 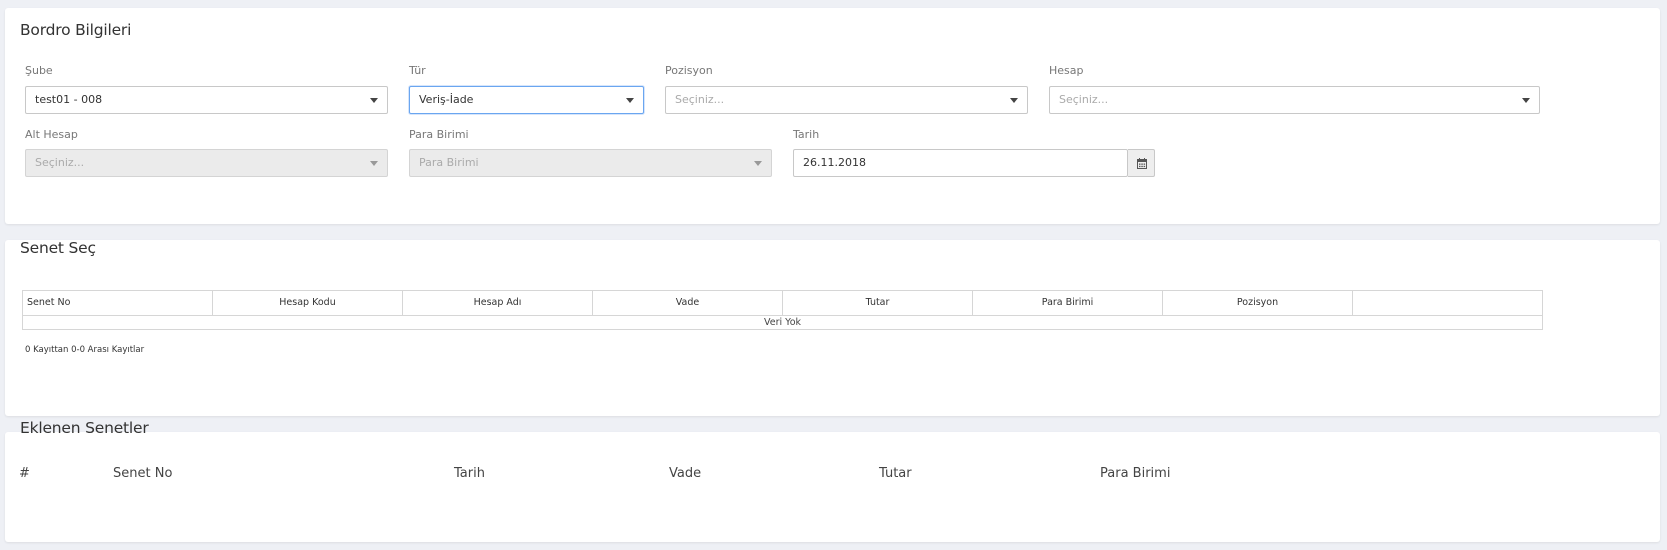 I want to click on table-info: 0 Kayıttan 0-0 Arası Kayıtlar, so click(x=85, y=350).